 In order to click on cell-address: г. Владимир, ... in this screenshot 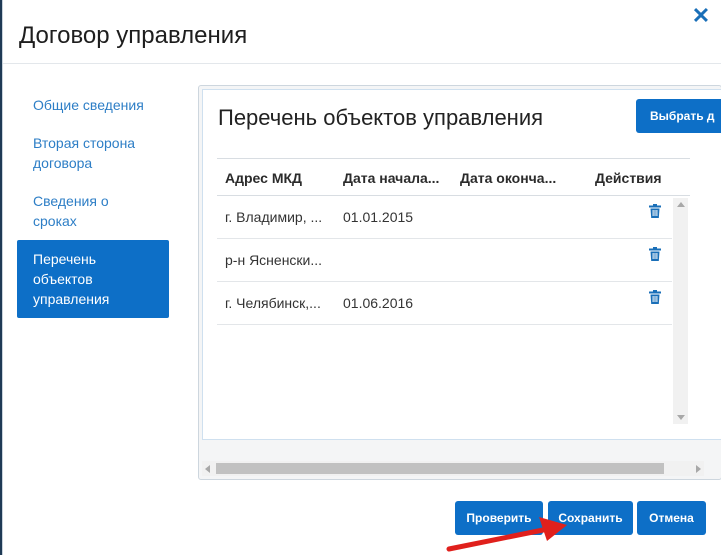, I will do `click(274, 217)`.